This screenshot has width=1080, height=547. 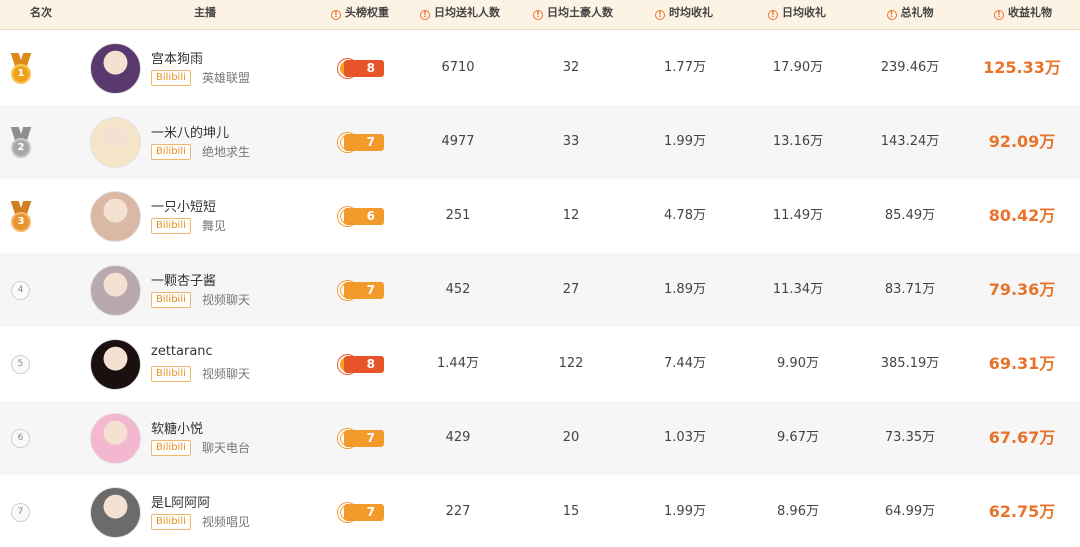 What do you see at coordinates (458, 141) in the screenshot?
I see `daily-givers: 4977` at bounding box center [458, 141].